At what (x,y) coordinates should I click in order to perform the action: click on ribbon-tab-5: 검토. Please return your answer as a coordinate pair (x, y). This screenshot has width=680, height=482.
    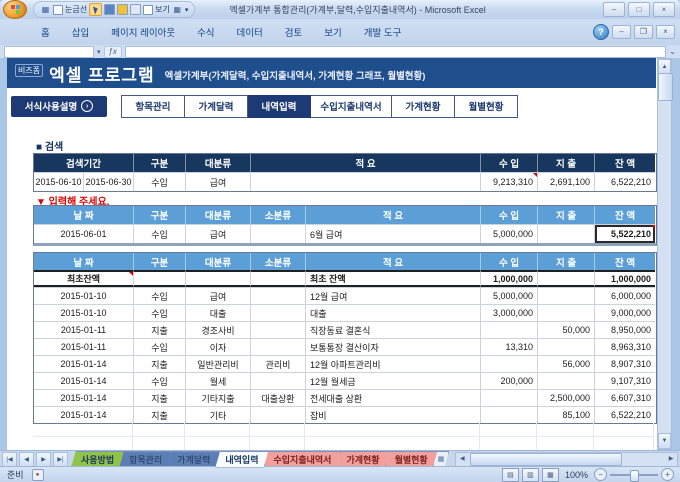
    Looking at the image, I should click on (293, 32).